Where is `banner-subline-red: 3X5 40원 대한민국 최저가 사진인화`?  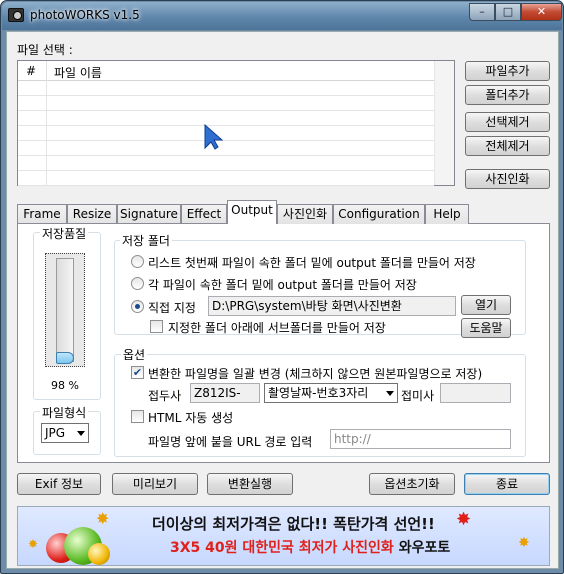 banner-subline-red: 3X5 40원 대한민국 최저가 사진인화 is located at coordinates (282, 548).